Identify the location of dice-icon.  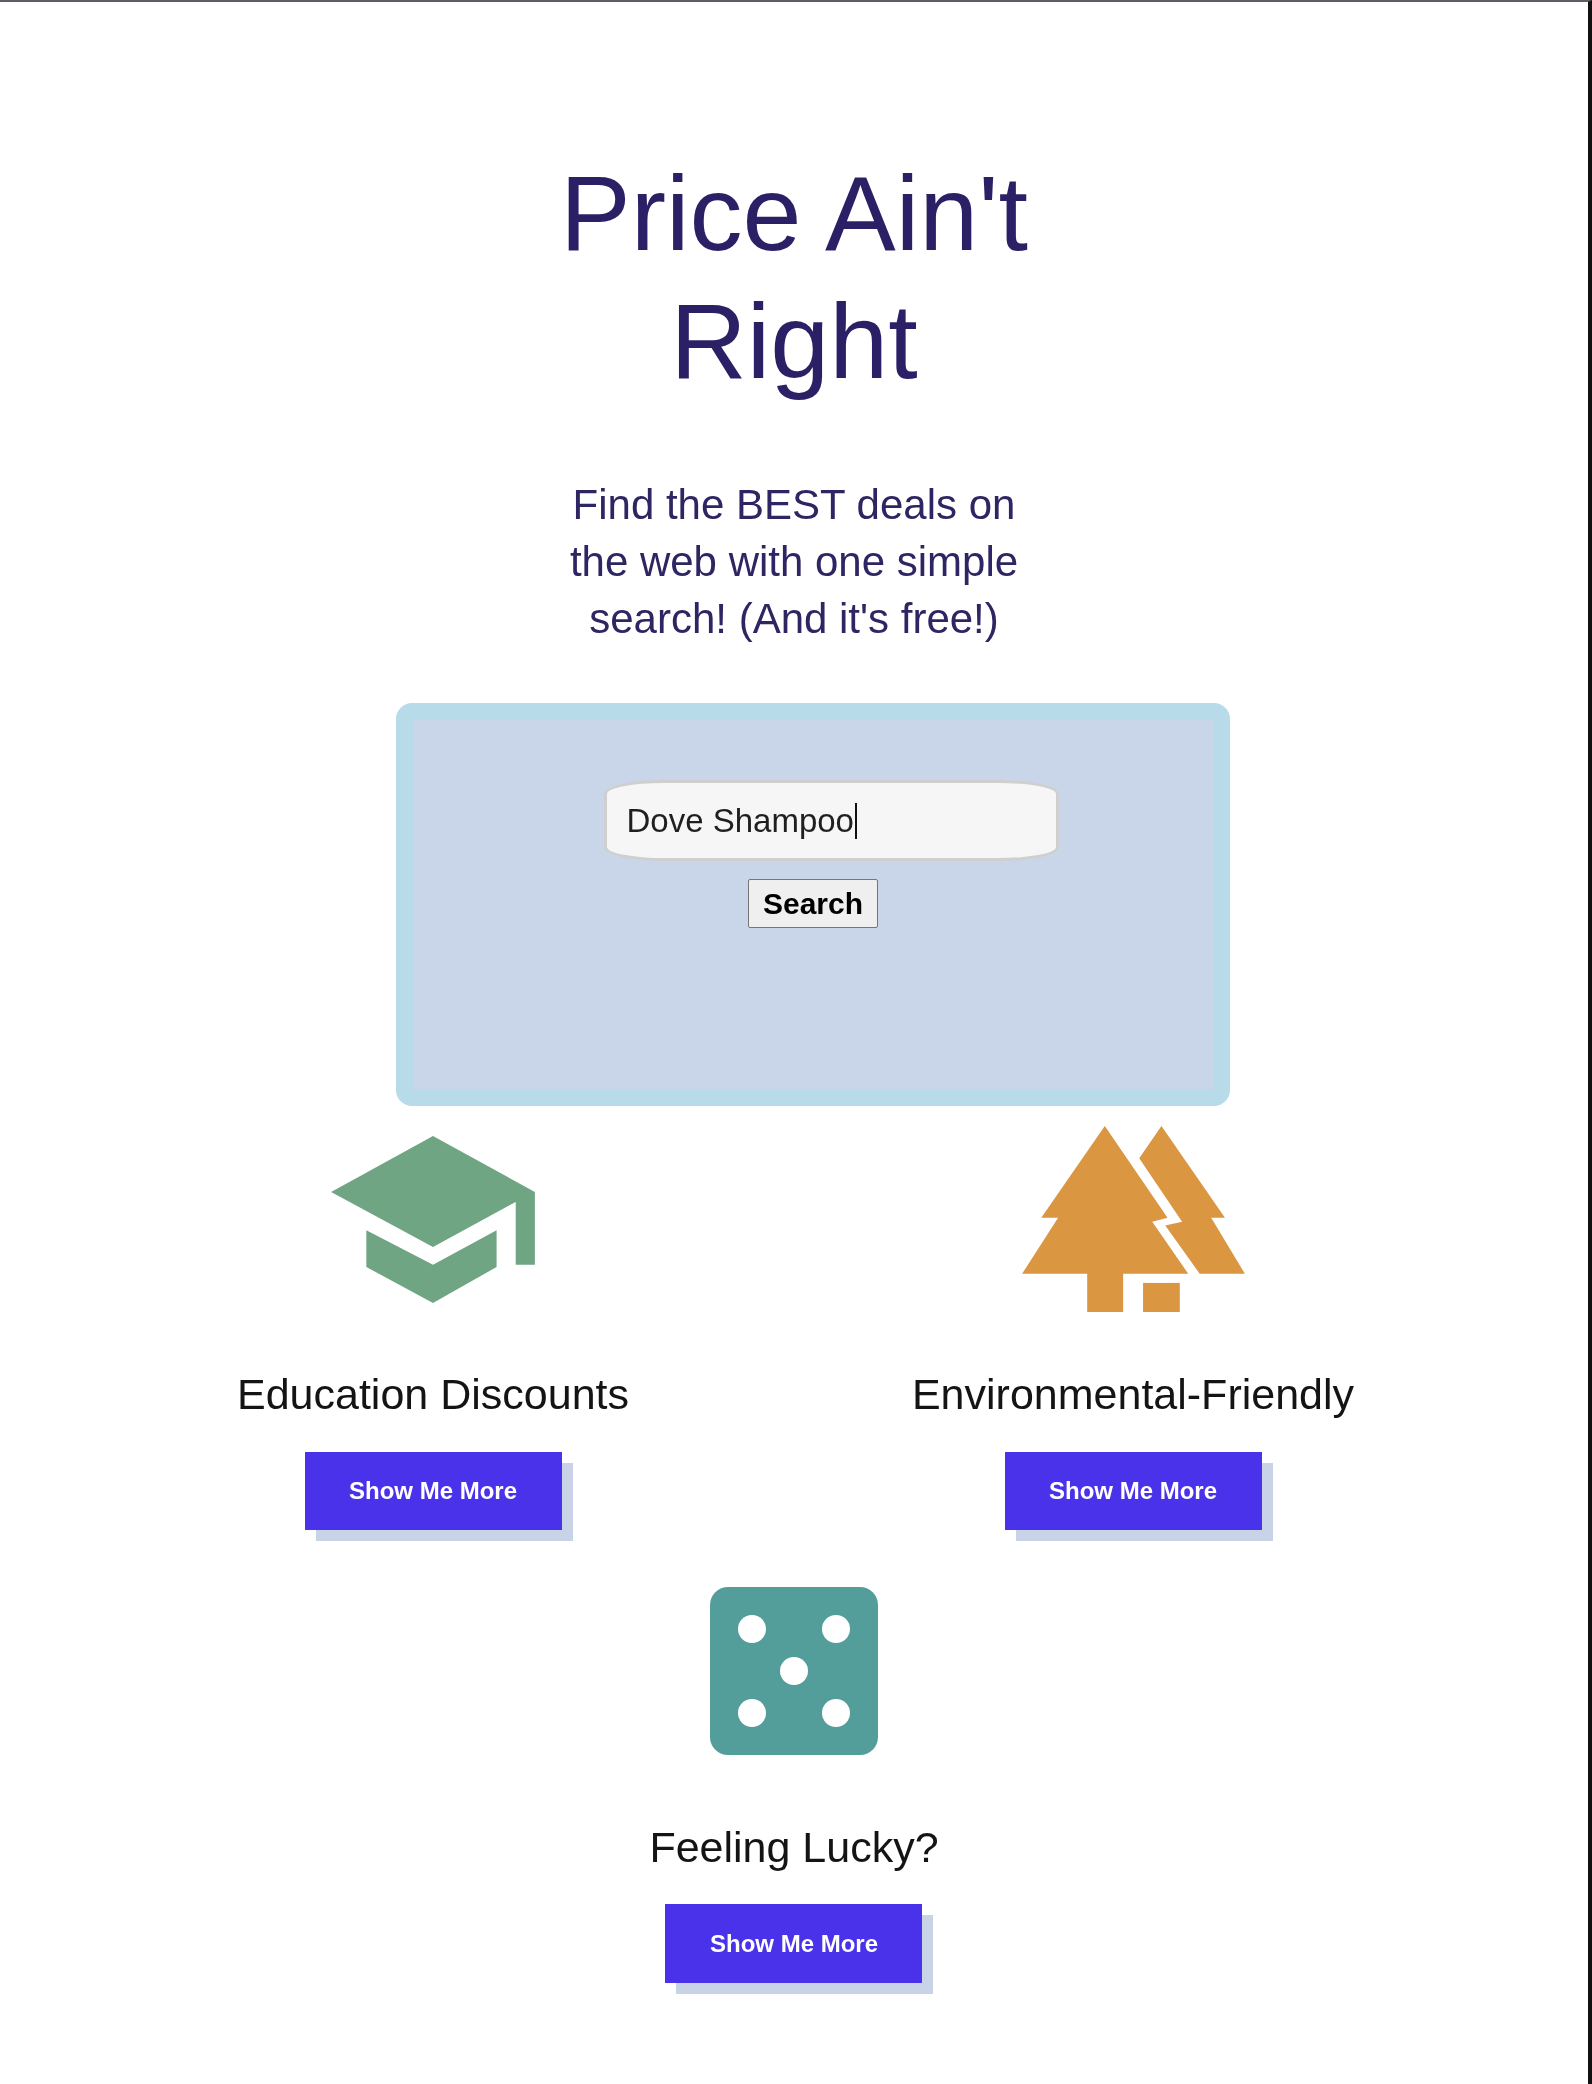
(794, 1671).